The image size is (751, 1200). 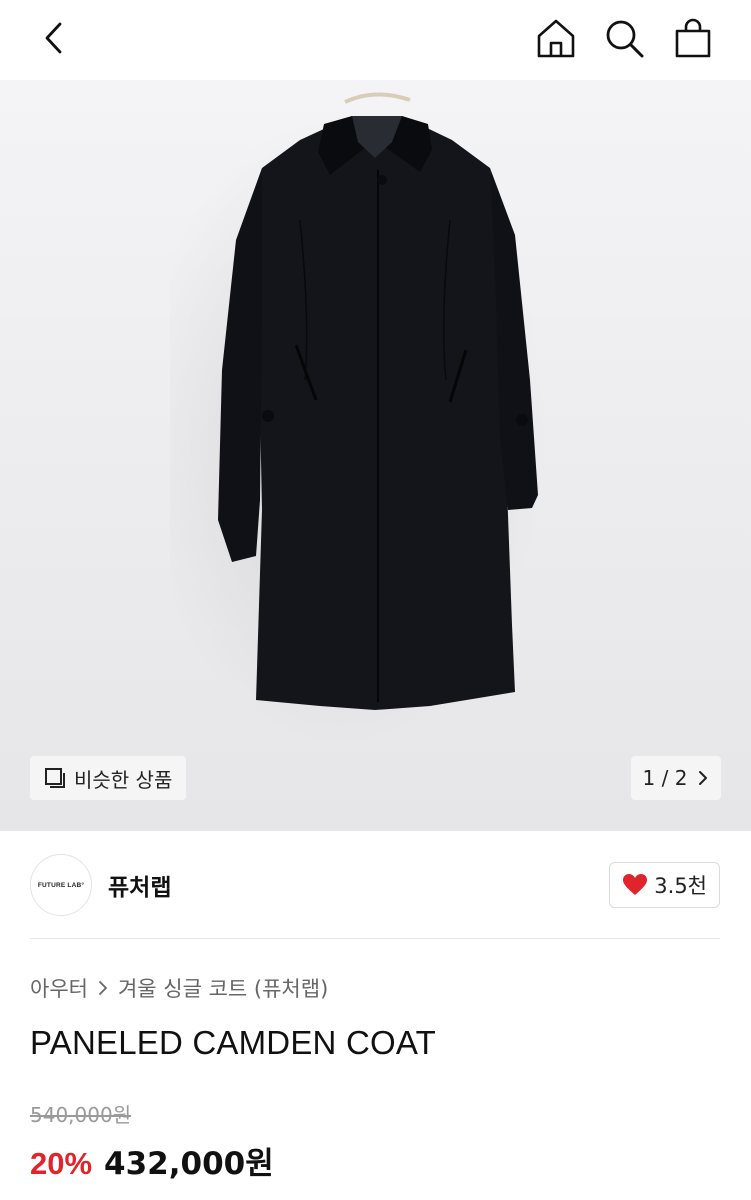 I want to click on breadcrumb: 아우터 겨울 싱글 코트 (퓨처랩), so click(x=179, y=988).